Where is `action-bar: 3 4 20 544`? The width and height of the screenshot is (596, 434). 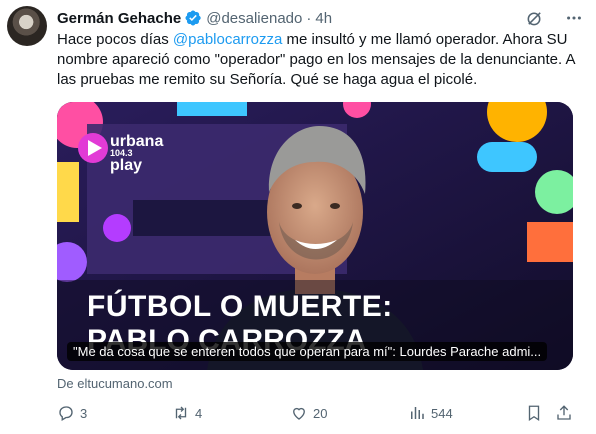
action-bar: 3 4 20 544 is located at coordinates (317, 415).